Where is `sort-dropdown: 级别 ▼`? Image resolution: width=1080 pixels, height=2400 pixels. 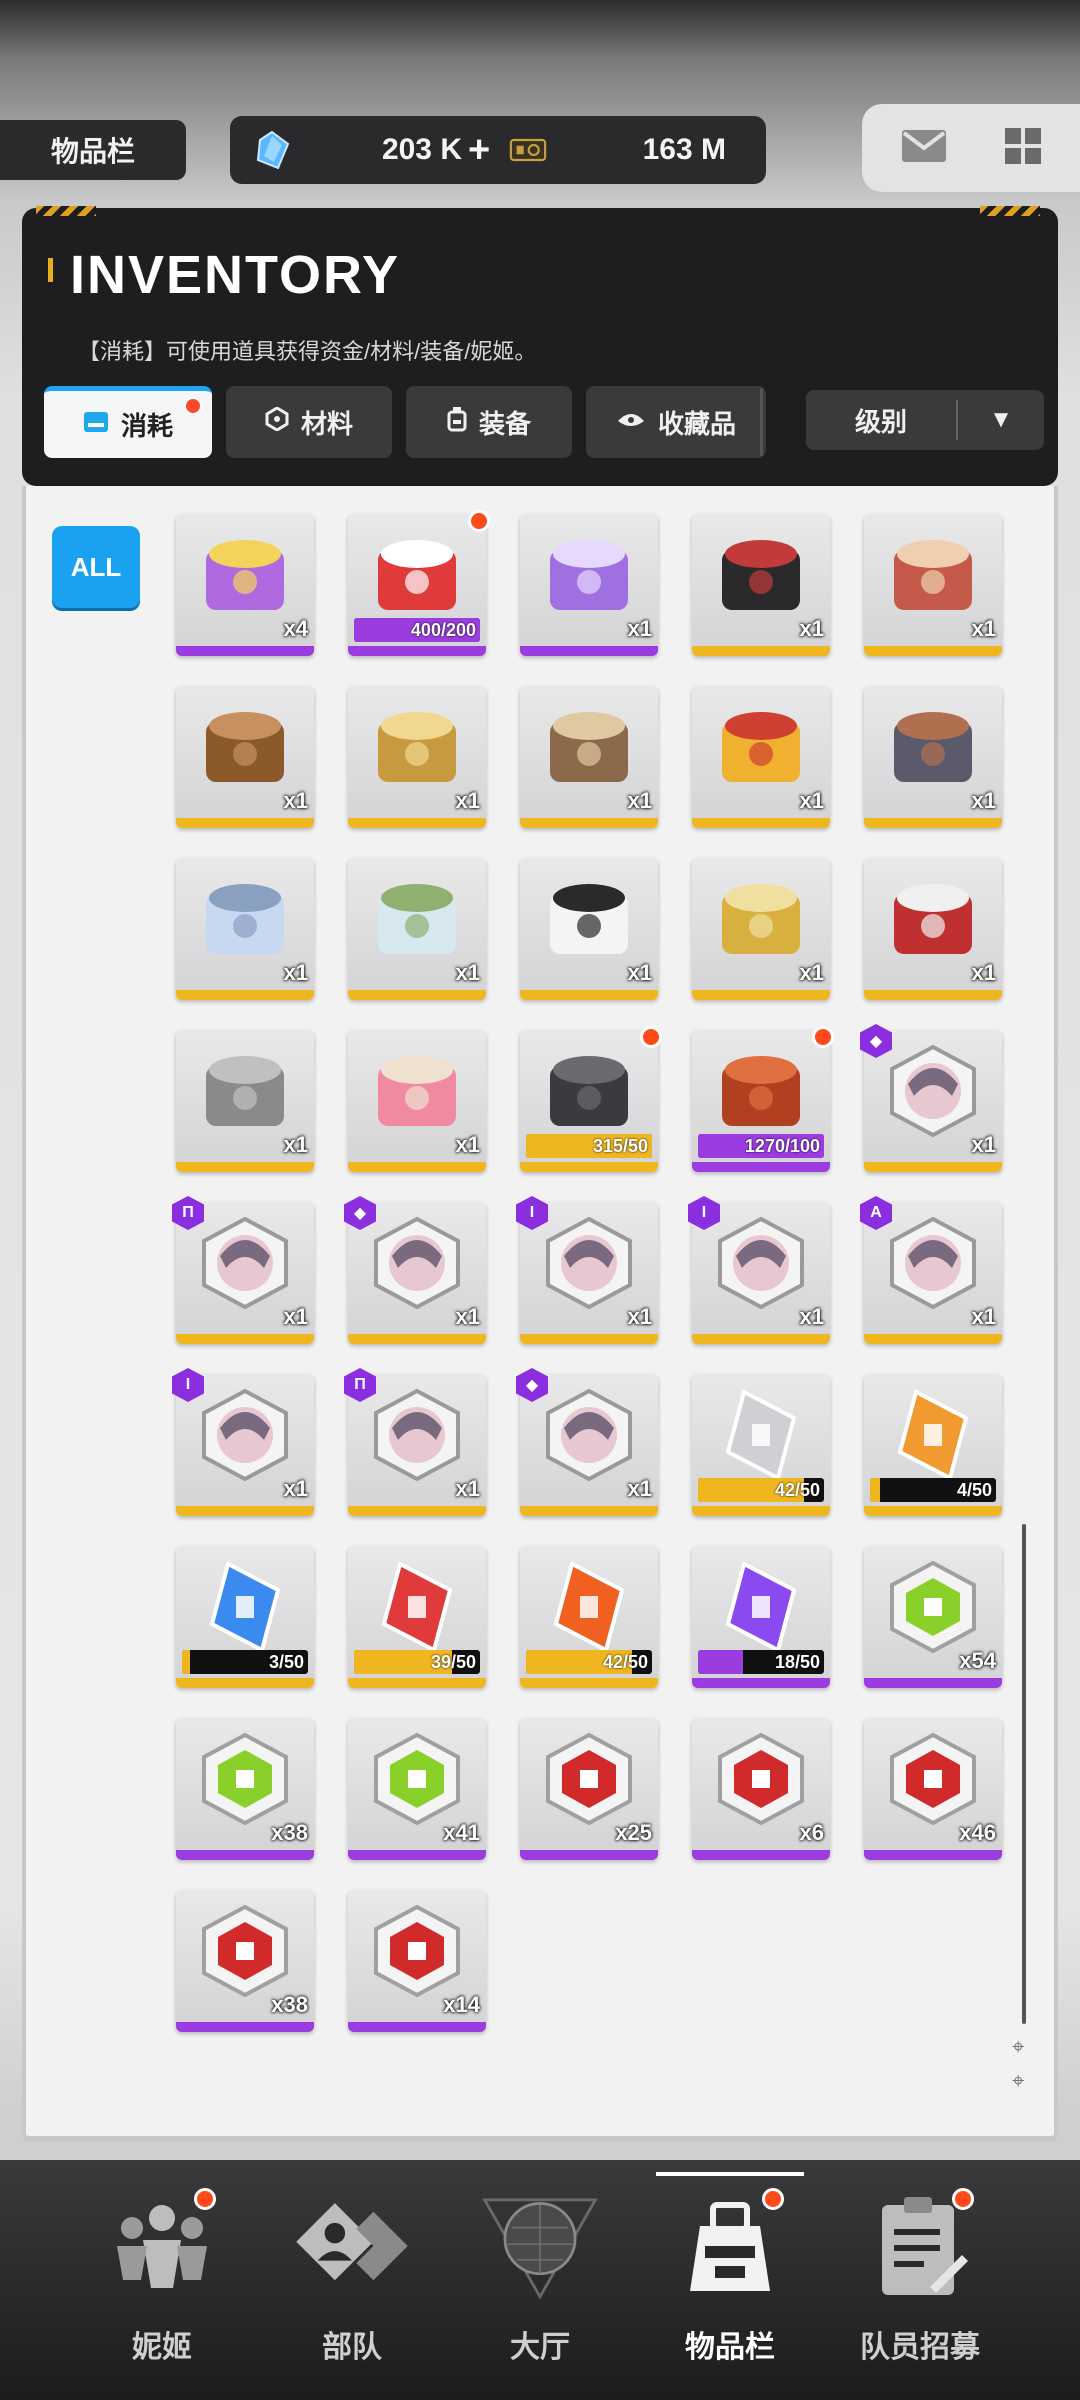
sort-dropdown: 级别 ▼ is located at coordinates (925, 420).